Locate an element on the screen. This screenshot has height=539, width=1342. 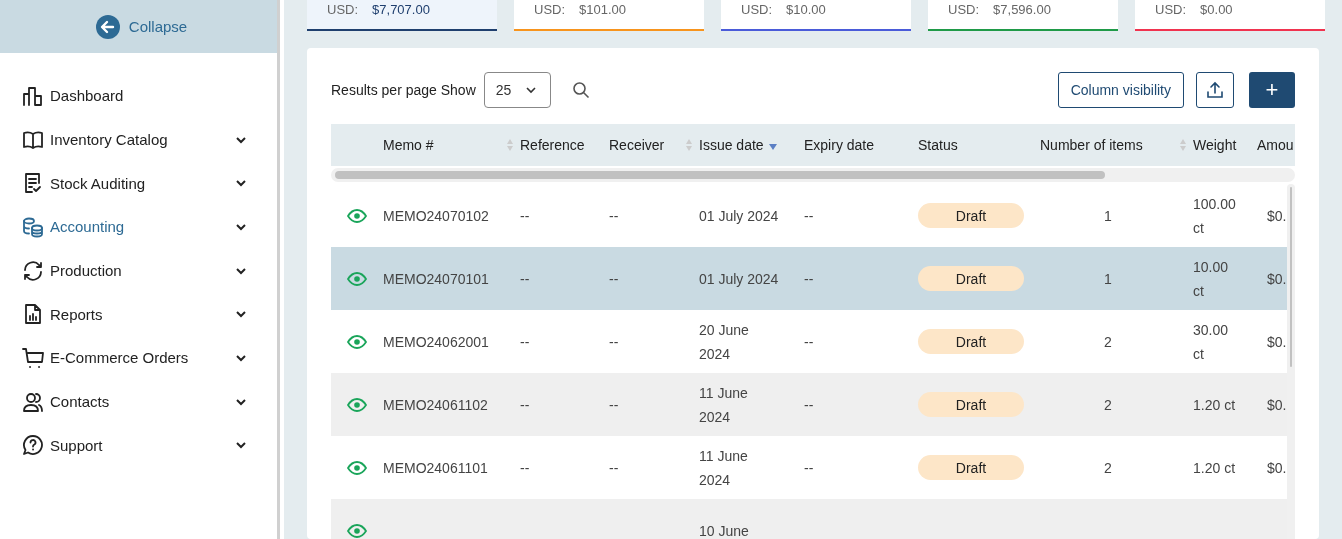
table-row: 10 June is located at coordinates (809, 519).